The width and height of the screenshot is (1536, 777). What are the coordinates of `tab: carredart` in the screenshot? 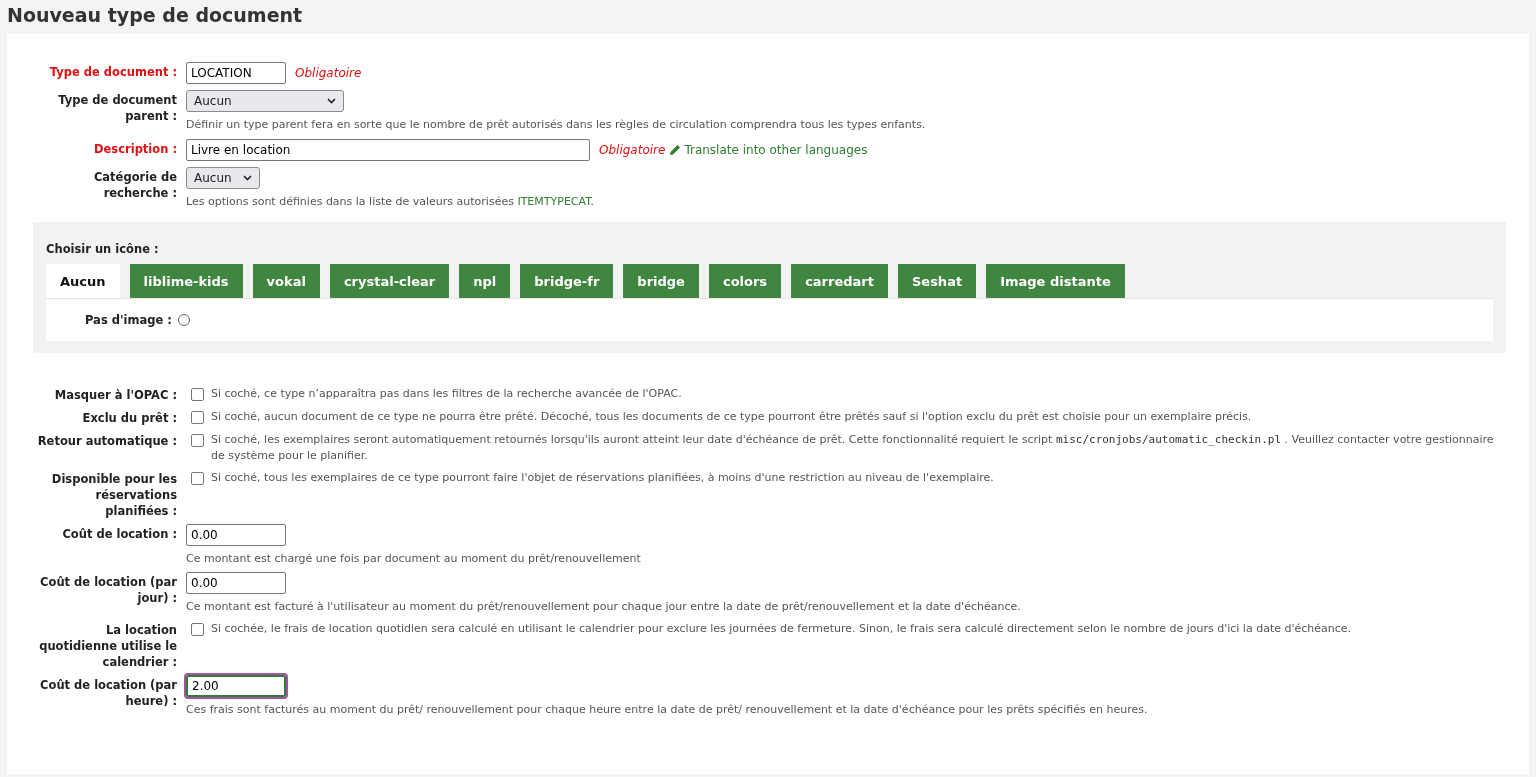 It's located at (839, 281).